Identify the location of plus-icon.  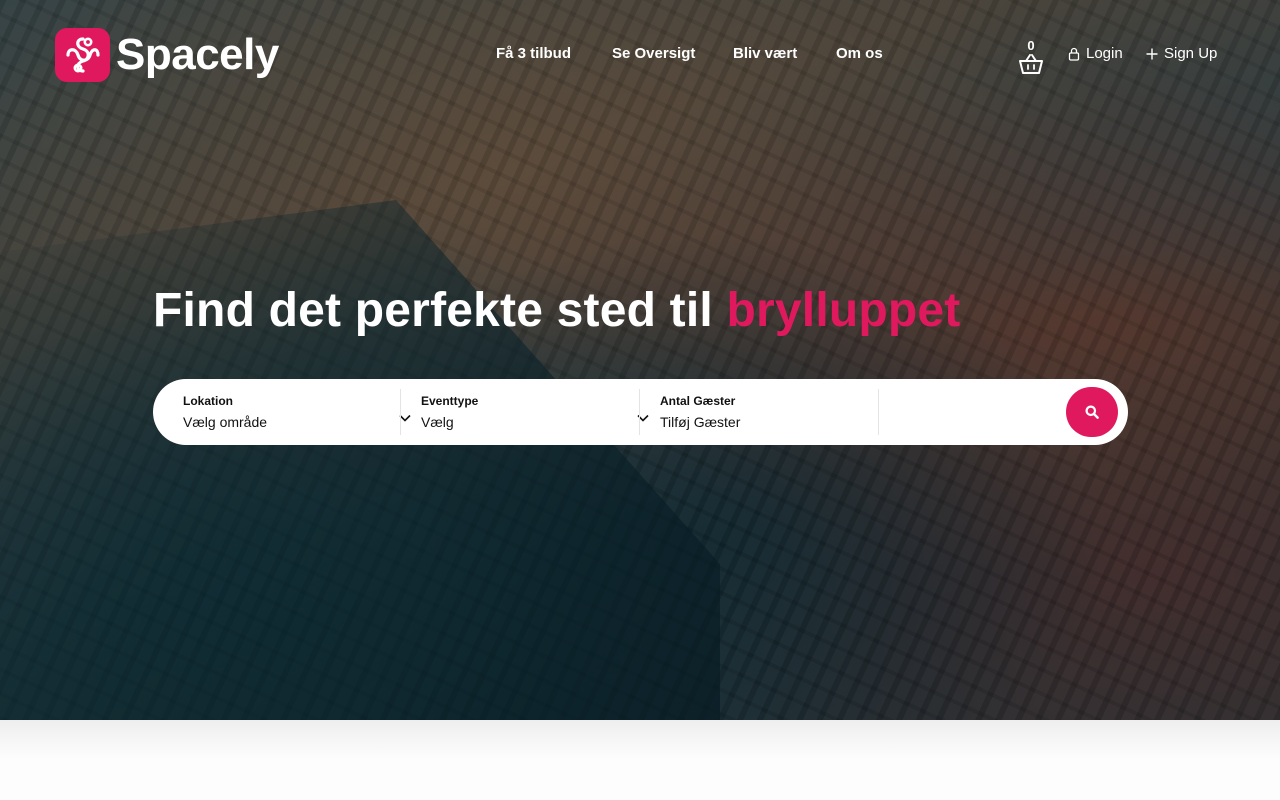
(1152, 53).